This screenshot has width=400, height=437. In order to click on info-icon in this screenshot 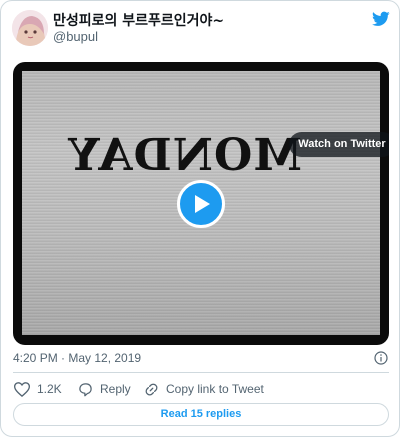, I will do `click(381, 358)`.